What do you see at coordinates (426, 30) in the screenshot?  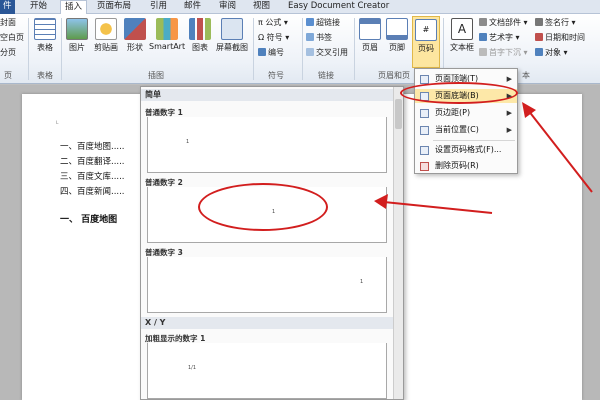 I see `page-number-icon: #` at bounding box center [426, 30].